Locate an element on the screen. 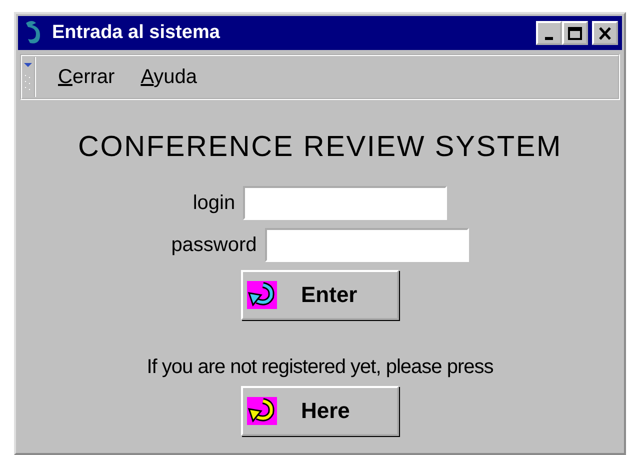 The image size is (635, 455). minimize-icon is located at coordinates (549, 38).